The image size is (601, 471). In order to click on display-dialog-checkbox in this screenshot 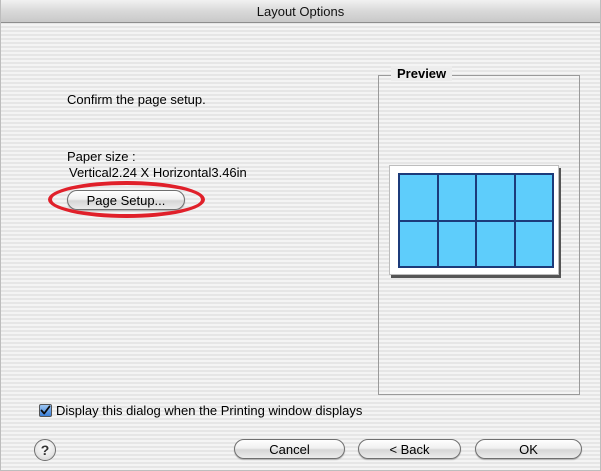, I will do `click(45, 410)`.